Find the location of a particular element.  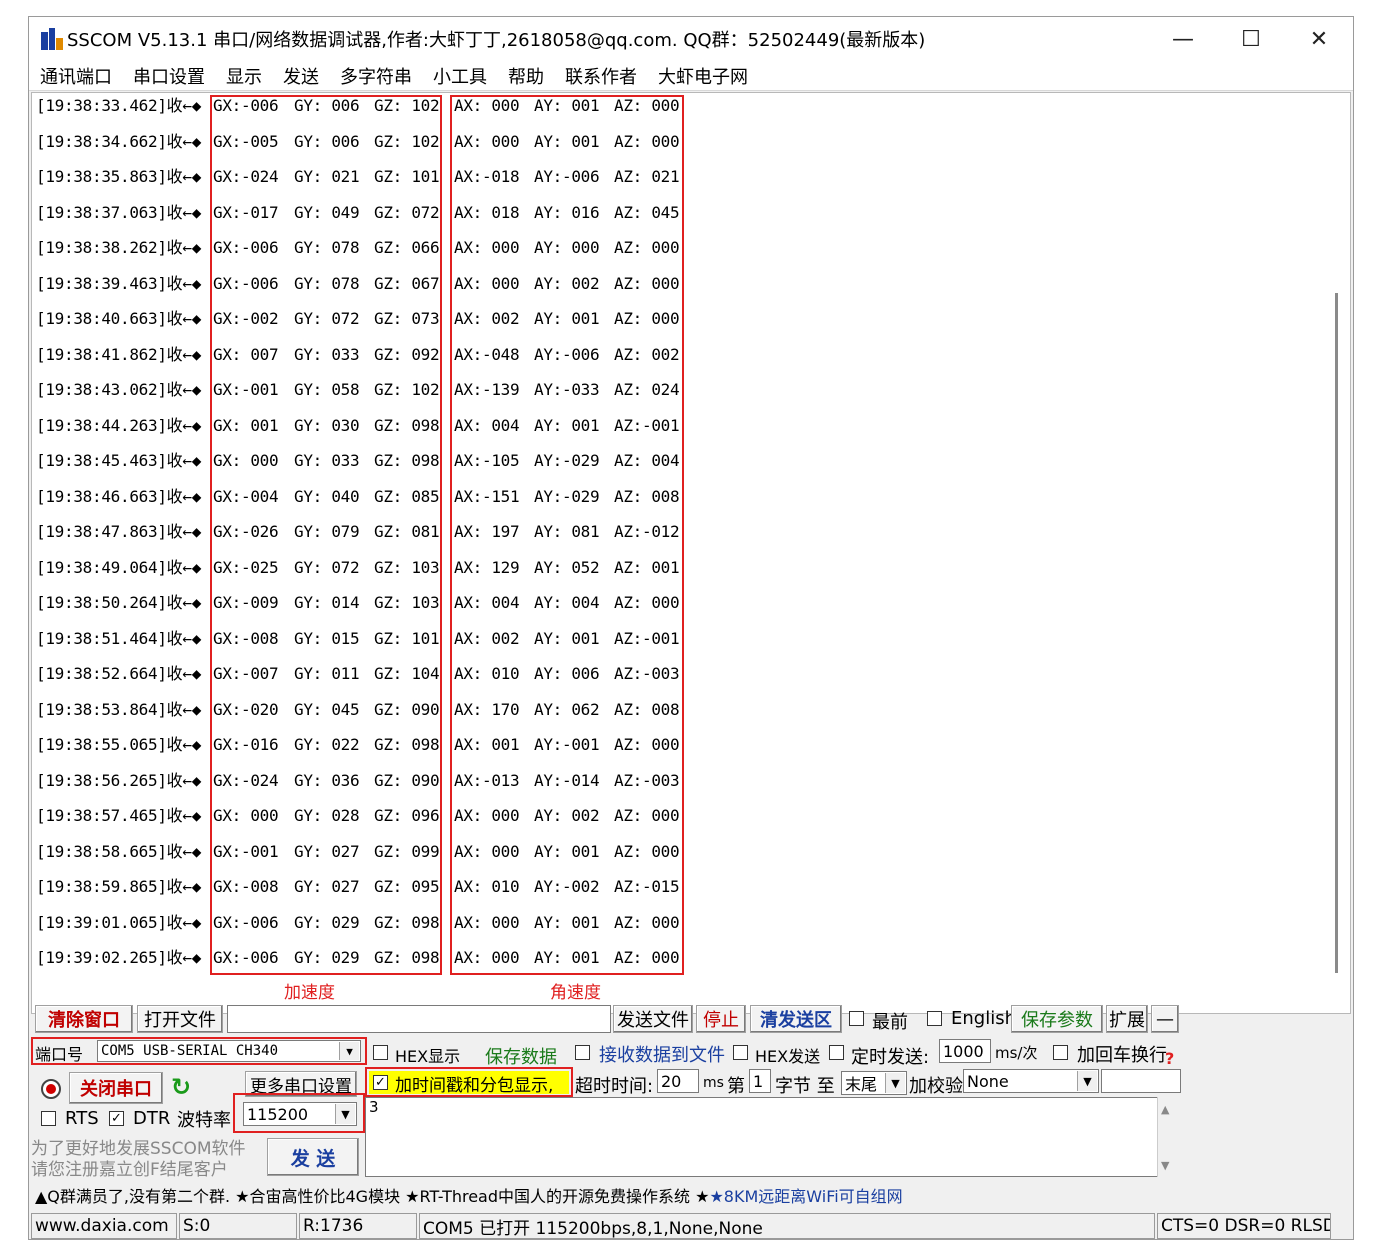

log-gy: GY: 006 is located at coordinates (327, 105).